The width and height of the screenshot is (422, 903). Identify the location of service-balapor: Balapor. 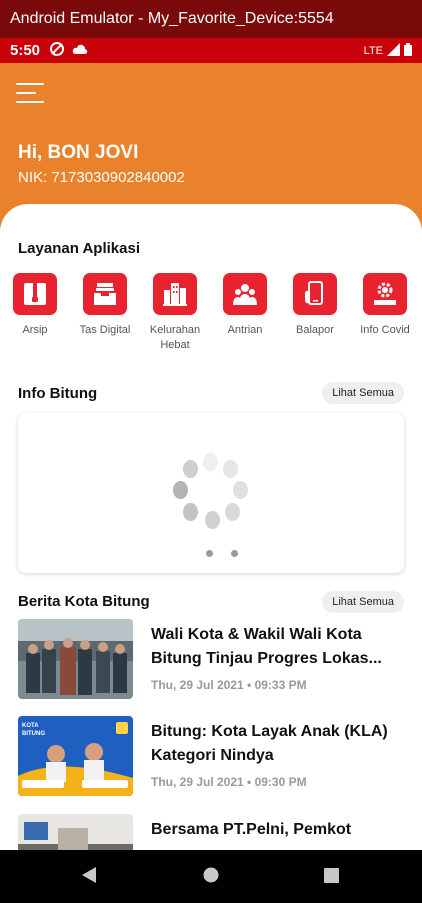
(315, 313).